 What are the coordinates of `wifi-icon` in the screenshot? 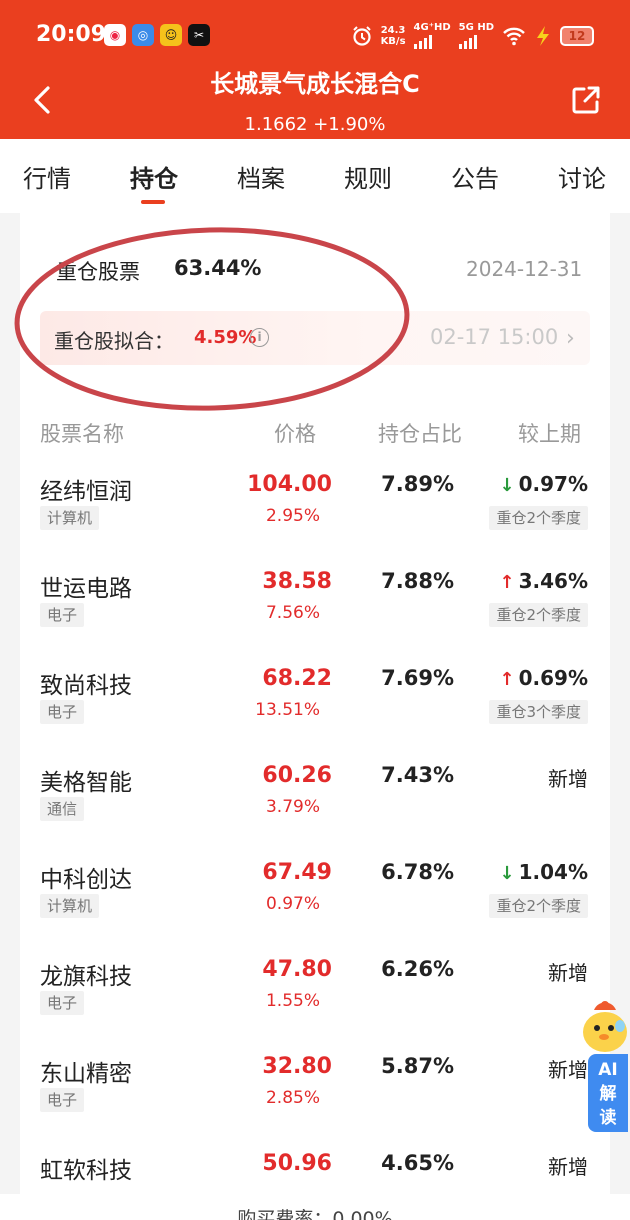 It's located at (514, 36).